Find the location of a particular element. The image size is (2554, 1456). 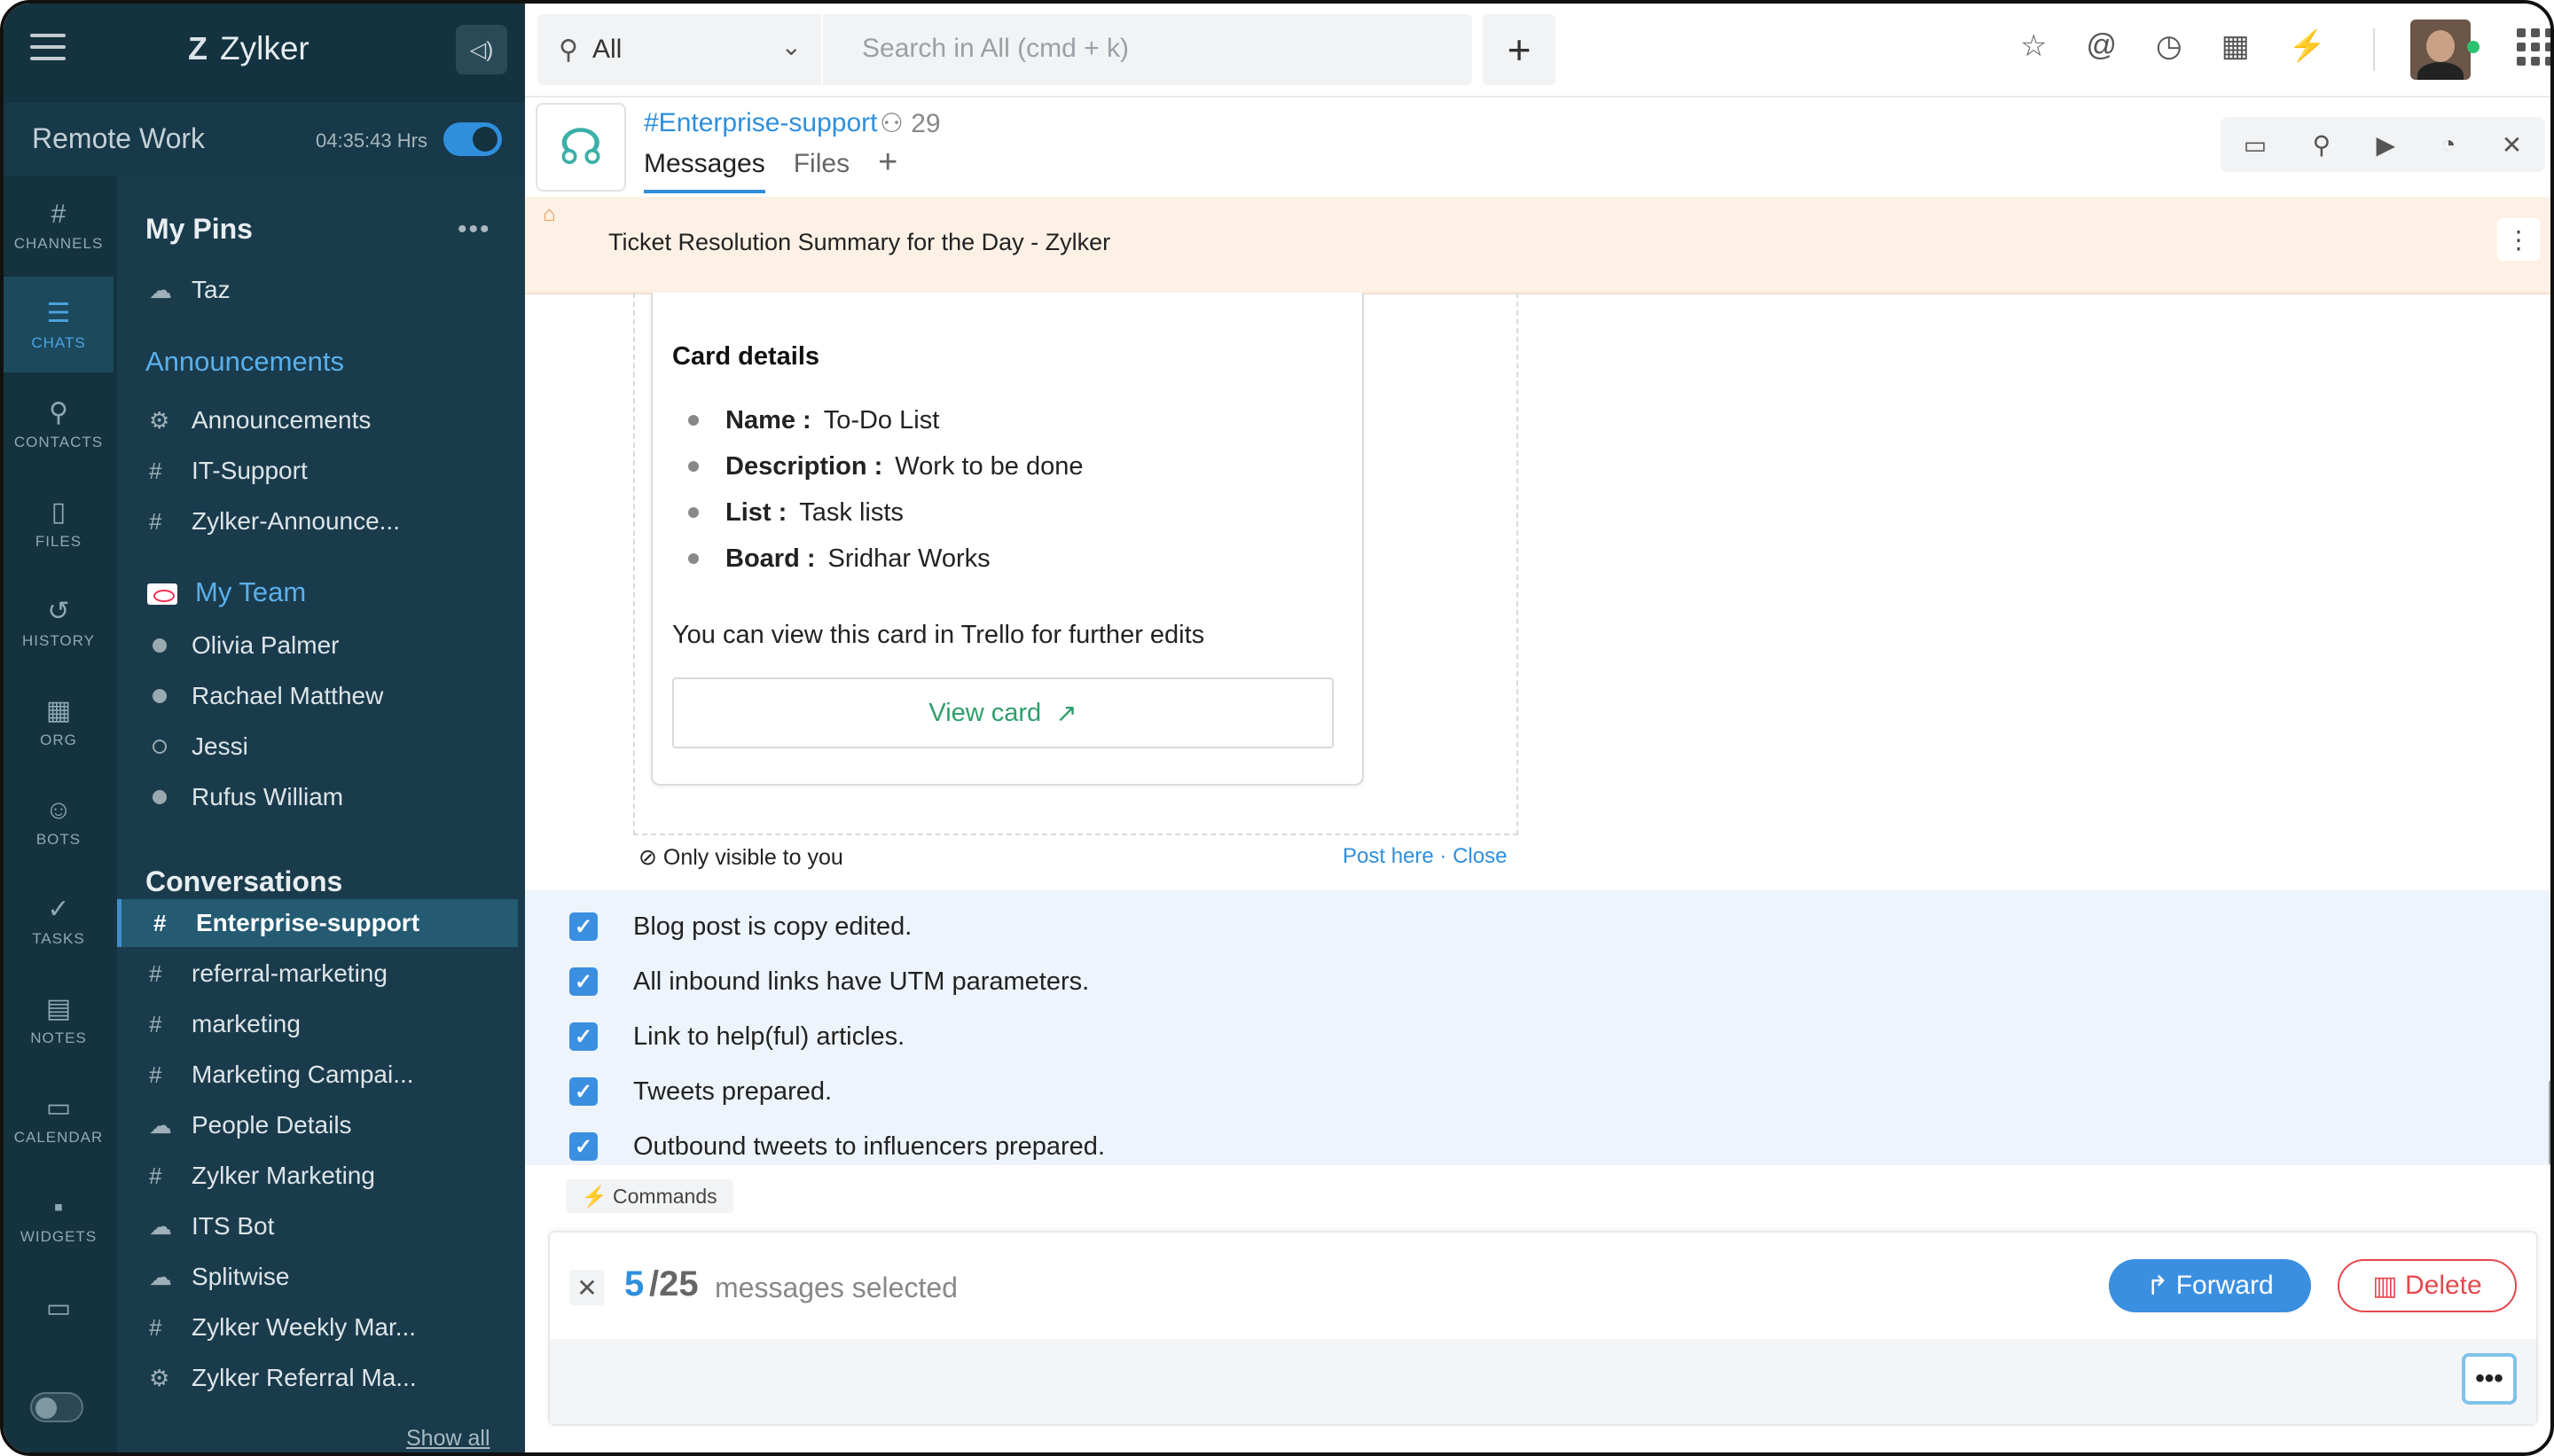

menu-icon is located at coordinates (48, 48).